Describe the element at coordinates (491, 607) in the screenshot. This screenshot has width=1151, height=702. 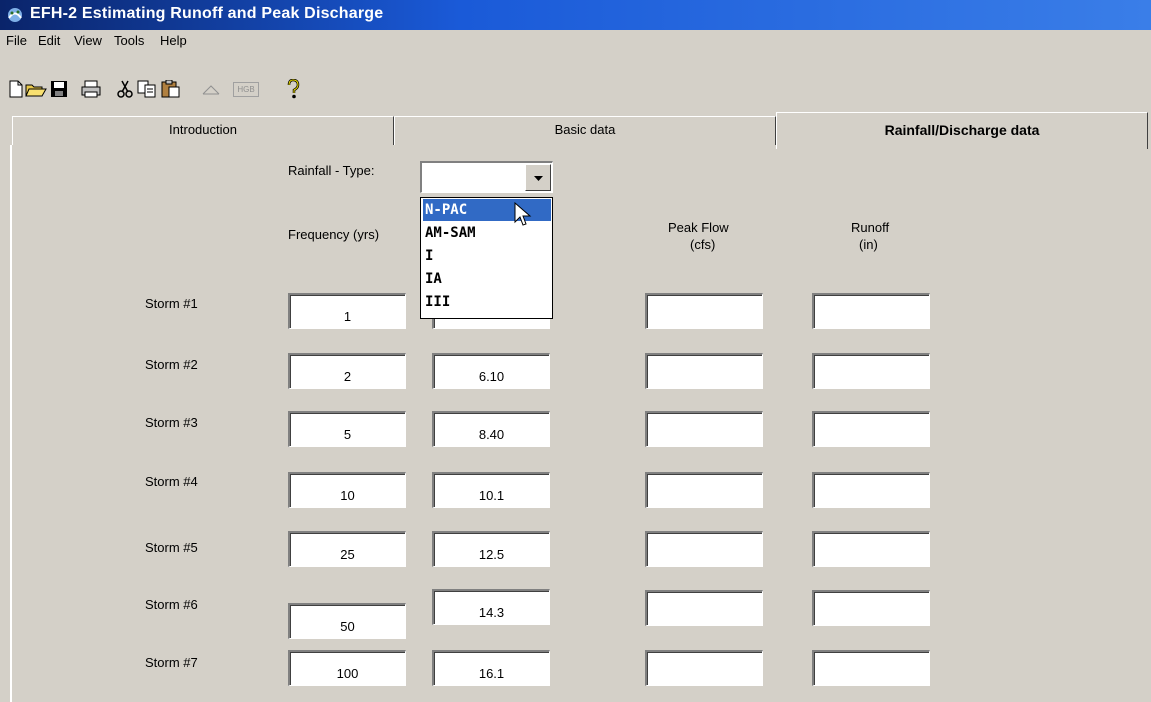
I see `rainfall-input: 14.3` at that location.